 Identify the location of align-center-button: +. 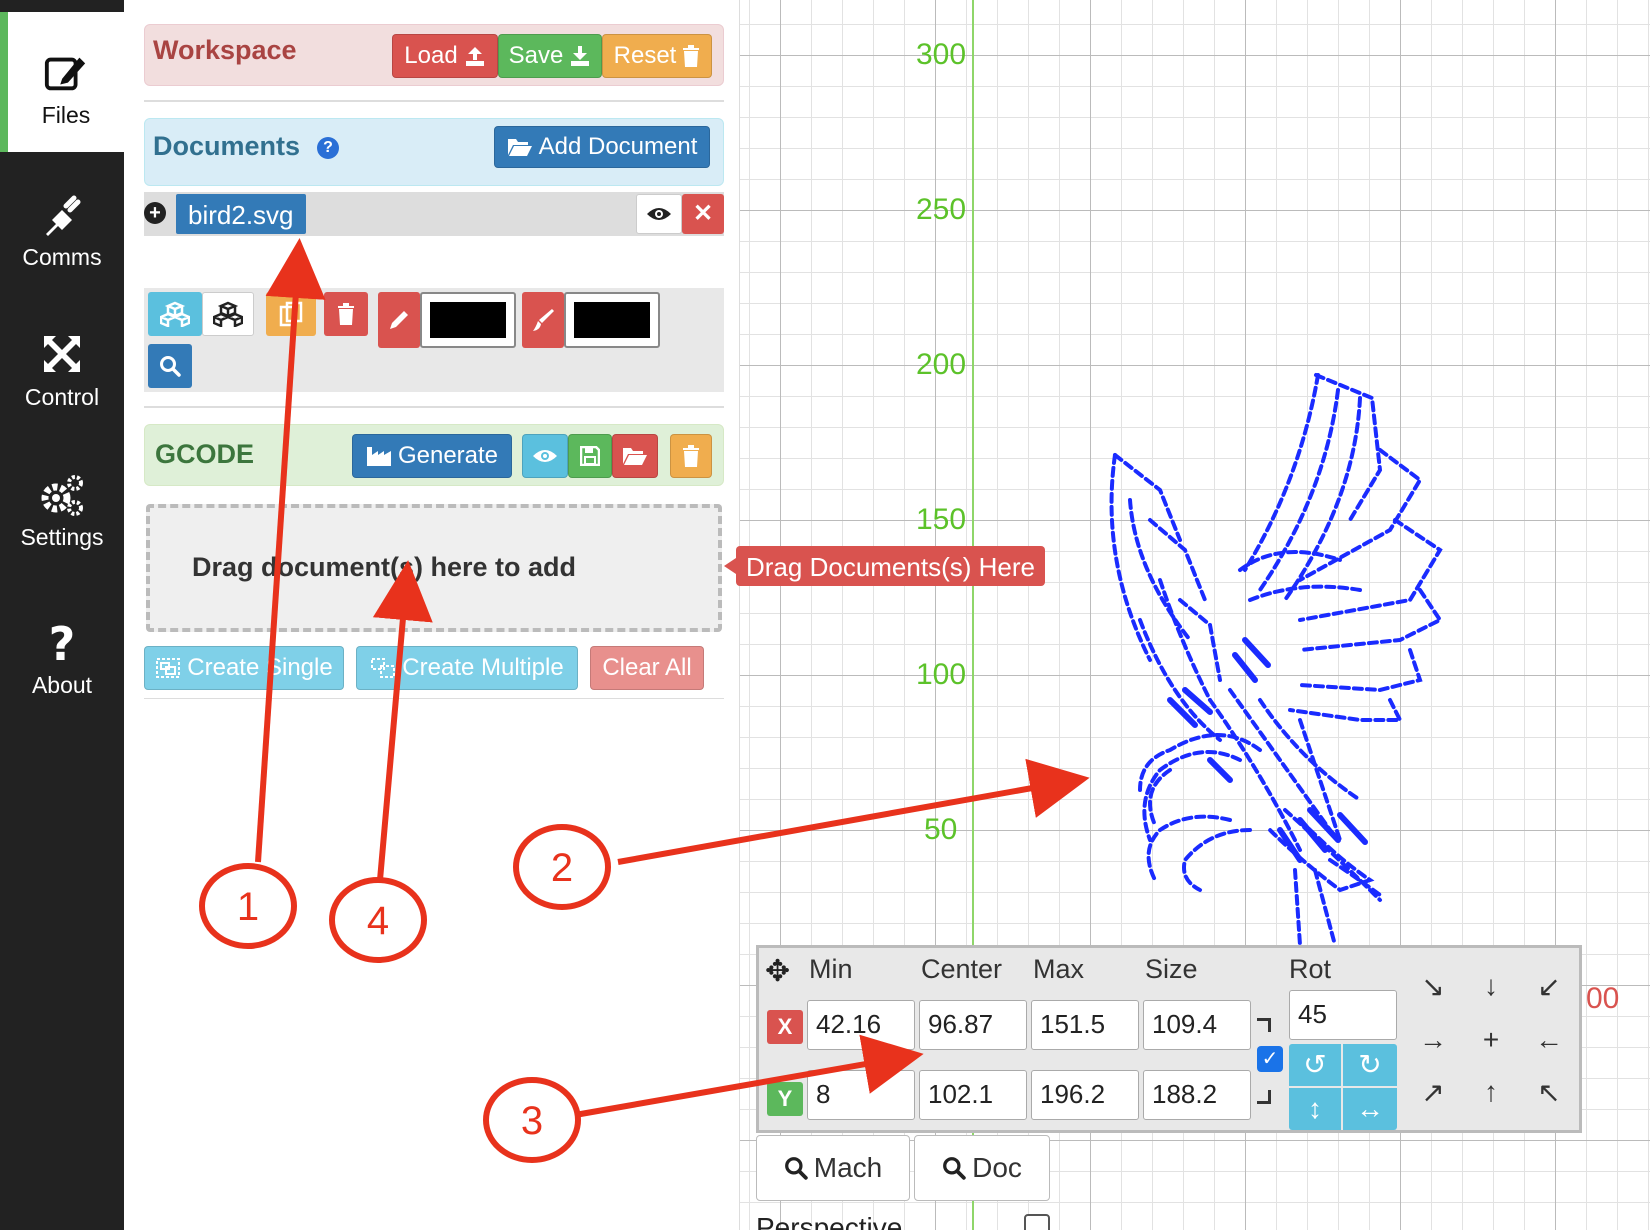
(1491, 1040).